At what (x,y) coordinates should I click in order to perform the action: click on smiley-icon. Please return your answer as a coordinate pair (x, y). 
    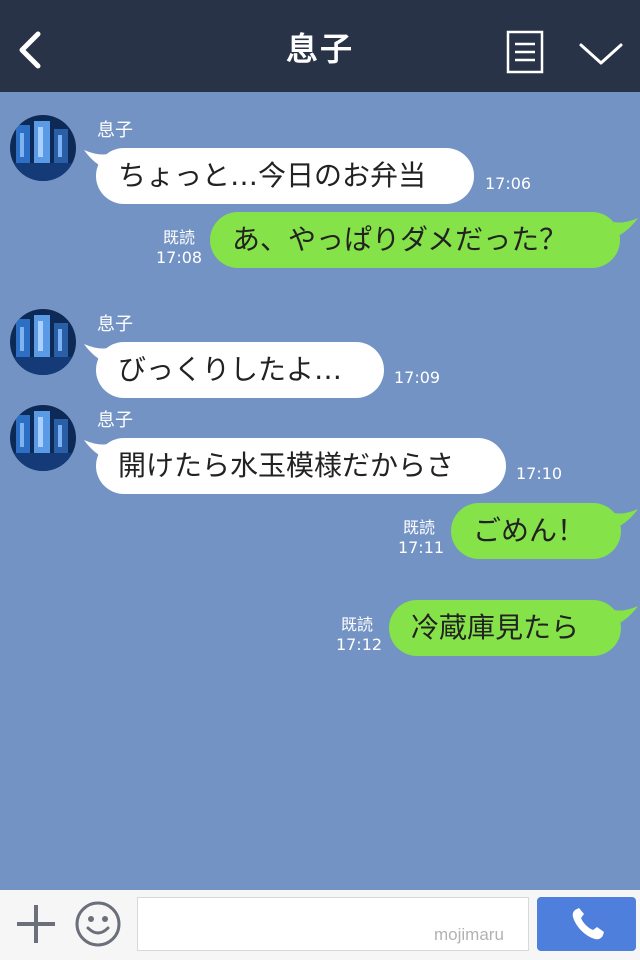
    Looking at the image, I should click on (98, 924).